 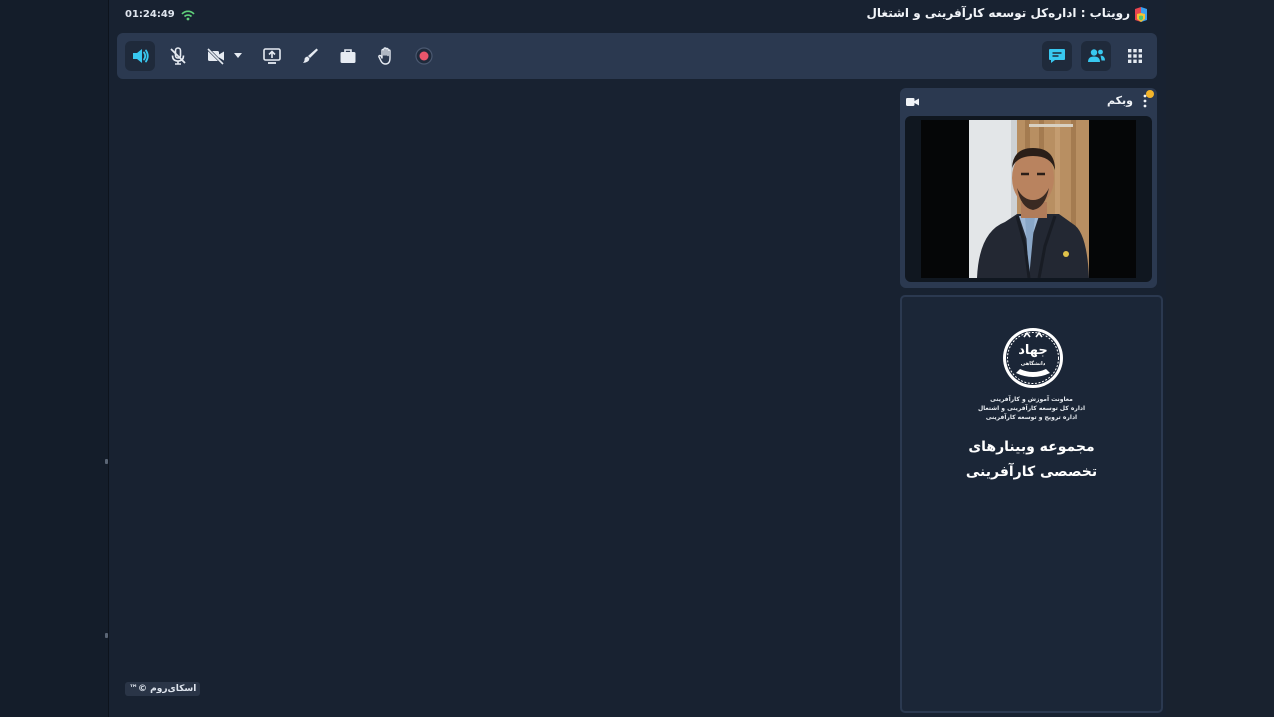 I want to click on status-dot, so click(x=1150, y=94).